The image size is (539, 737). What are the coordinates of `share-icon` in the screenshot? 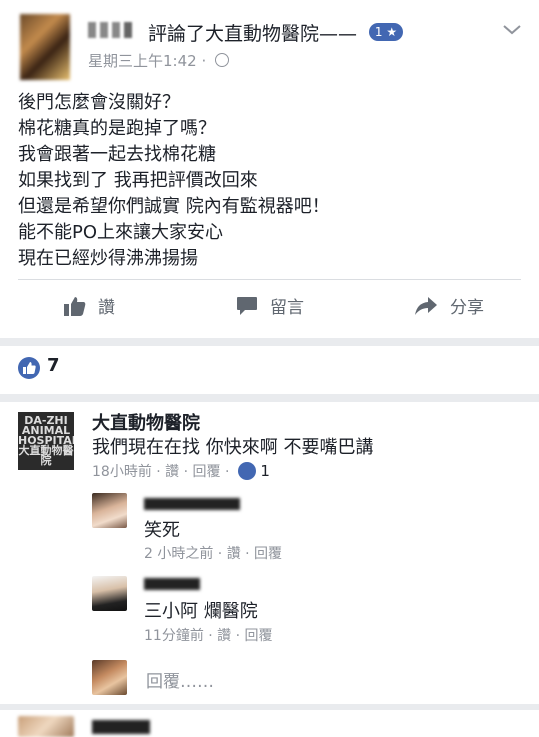 It's located at (426, 305).